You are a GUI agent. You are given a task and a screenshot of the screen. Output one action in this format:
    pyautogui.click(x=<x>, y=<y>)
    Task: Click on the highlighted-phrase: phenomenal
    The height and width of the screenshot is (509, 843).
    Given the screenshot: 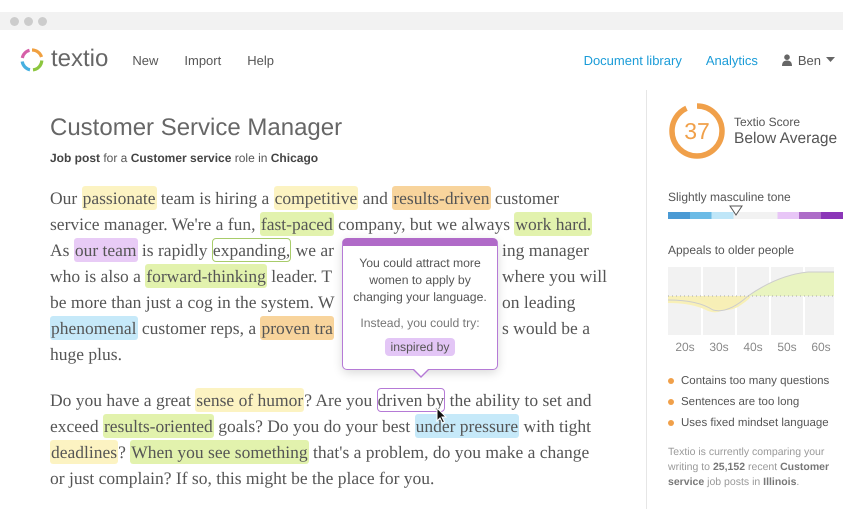 What is the action you would take?
    pyautogui.click(x=94, y=328)
    